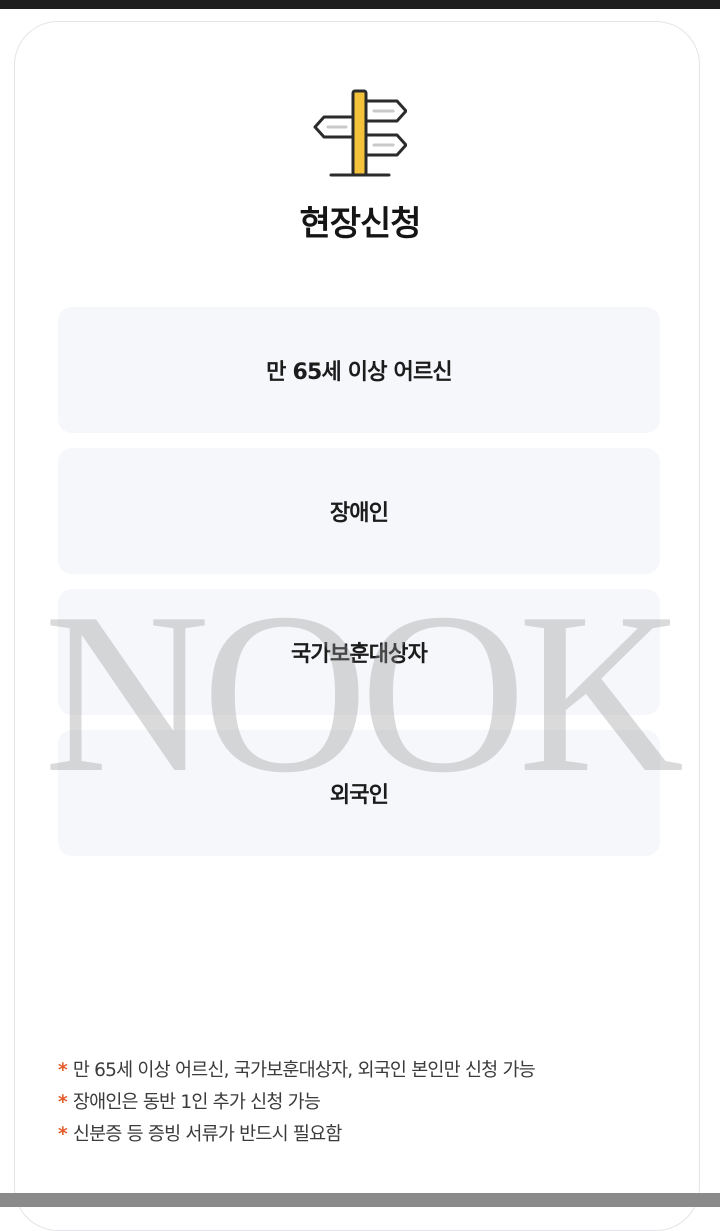 The height and width of the screenshot is (1231, 720). I want to click on top-status-bar, so click(360, 4).